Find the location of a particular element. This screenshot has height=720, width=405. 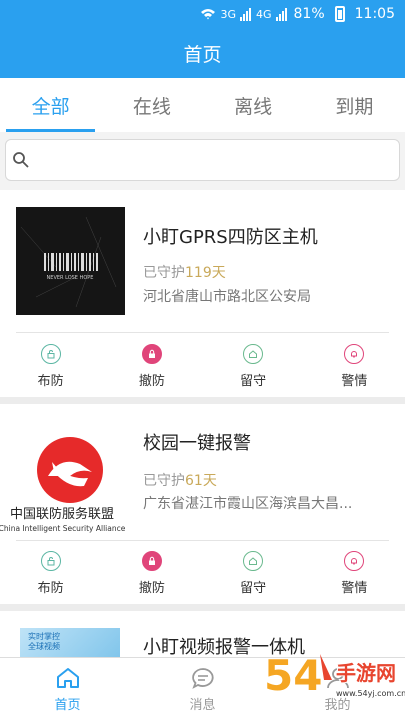

device-thumbnail: 实时掌控 全球视频 is located at coordinates (70, 642).